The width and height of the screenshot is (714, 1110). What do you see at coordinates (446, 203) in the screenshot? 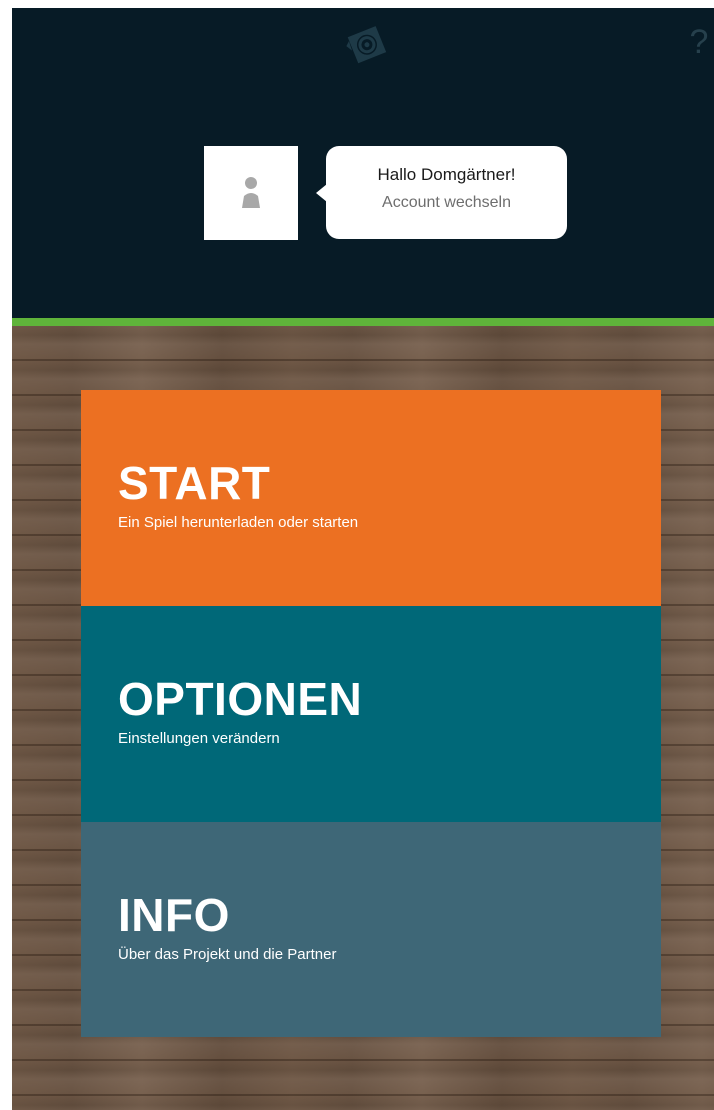
I see `switch-account-link: Account wechseln` at bounding box center [446, 203].